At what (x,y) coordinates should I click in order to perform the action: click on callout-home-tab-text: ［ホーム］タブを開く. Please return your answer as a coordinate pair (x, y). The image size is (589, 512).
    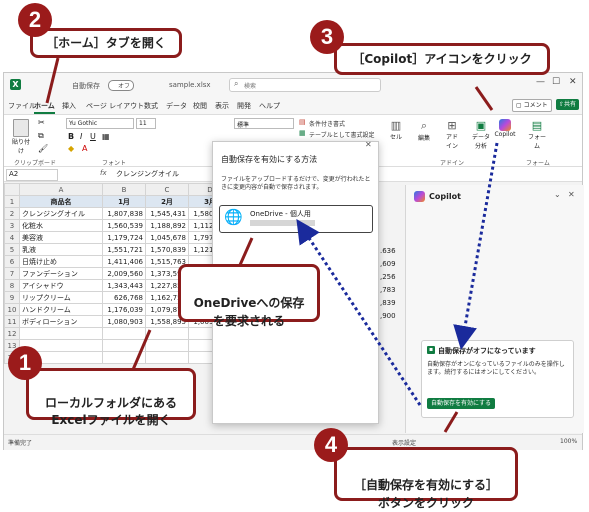
    Looking at the image, I should click on (106, 43).